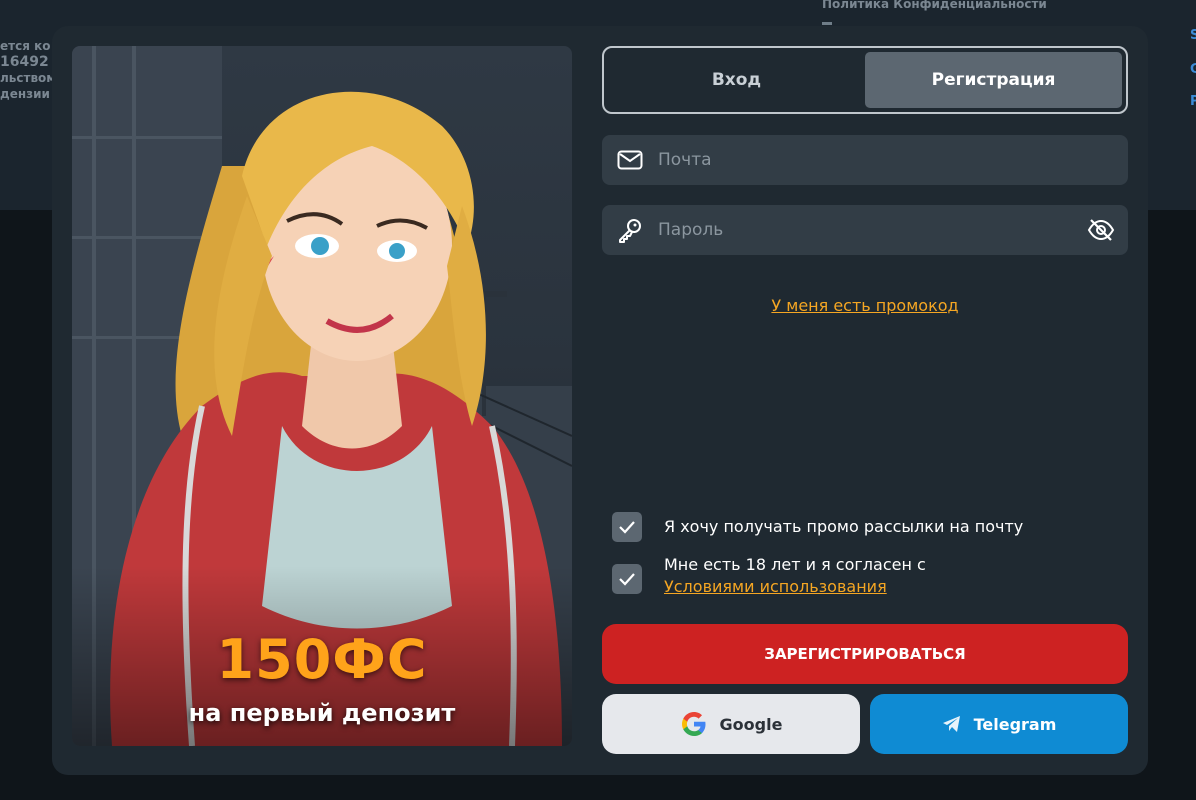  I want to click on promo-amount: 150ФС, so click(322, 659).